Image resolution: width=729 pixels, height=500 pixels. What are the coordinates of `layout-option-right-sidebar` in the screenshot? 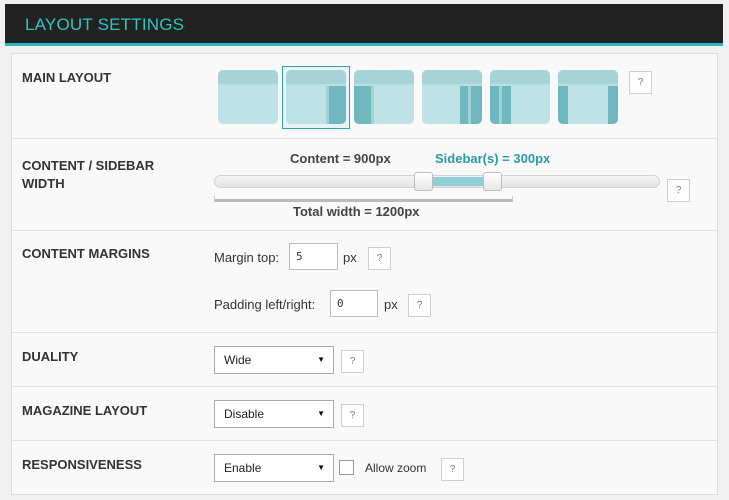 It's located at (316, 97).